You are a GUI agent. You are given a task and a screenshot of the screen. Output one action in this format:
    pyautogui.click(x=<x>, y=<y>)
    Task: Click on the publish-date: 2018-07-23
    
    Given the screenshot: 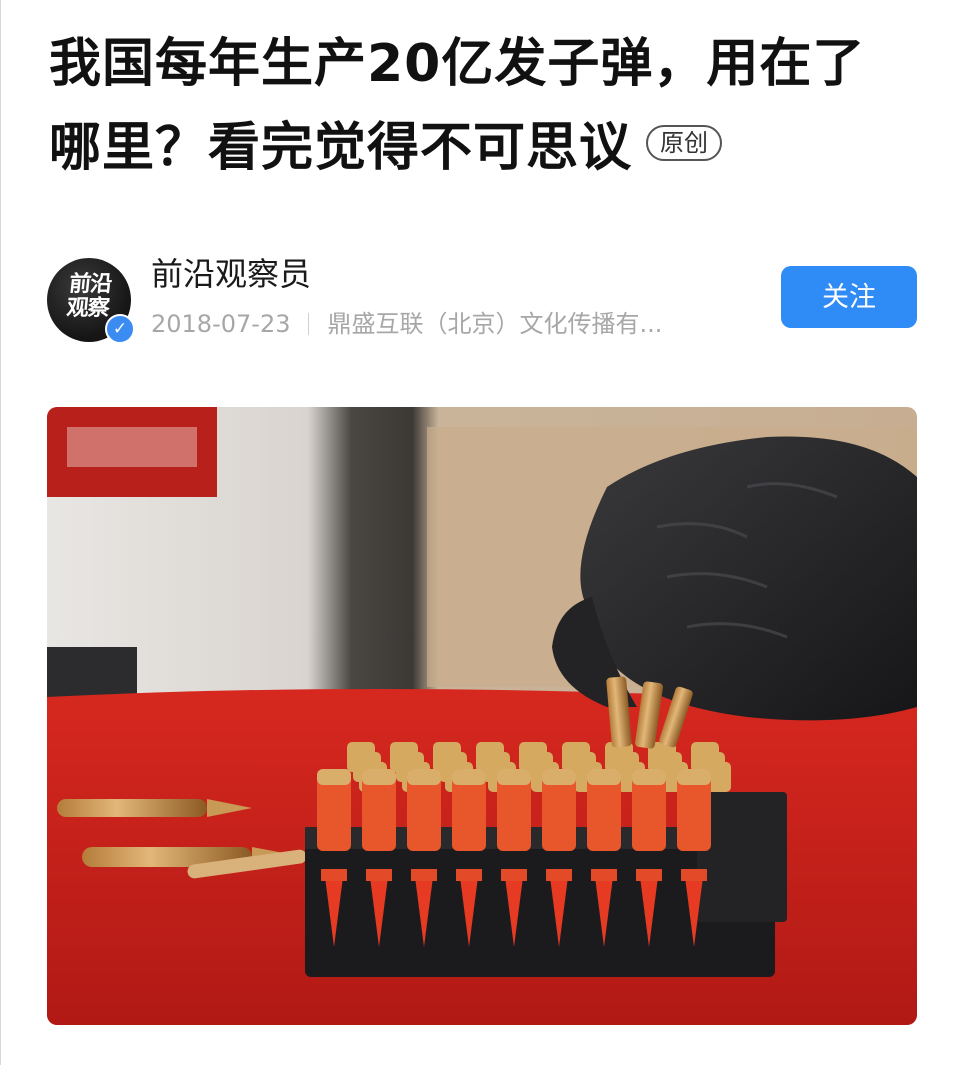 What is the action you would take?
    pyautogui.click(x=221, y=324)
    